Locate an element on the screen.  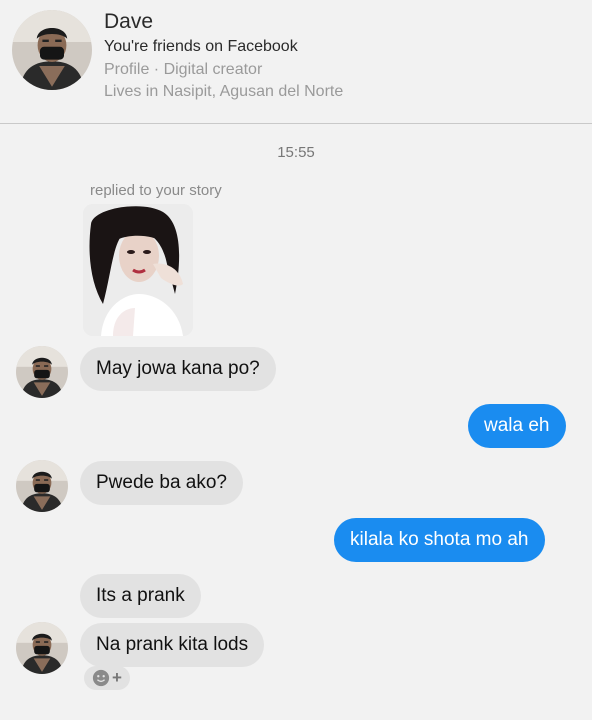
header-divider is located at coordinates (296, 123).